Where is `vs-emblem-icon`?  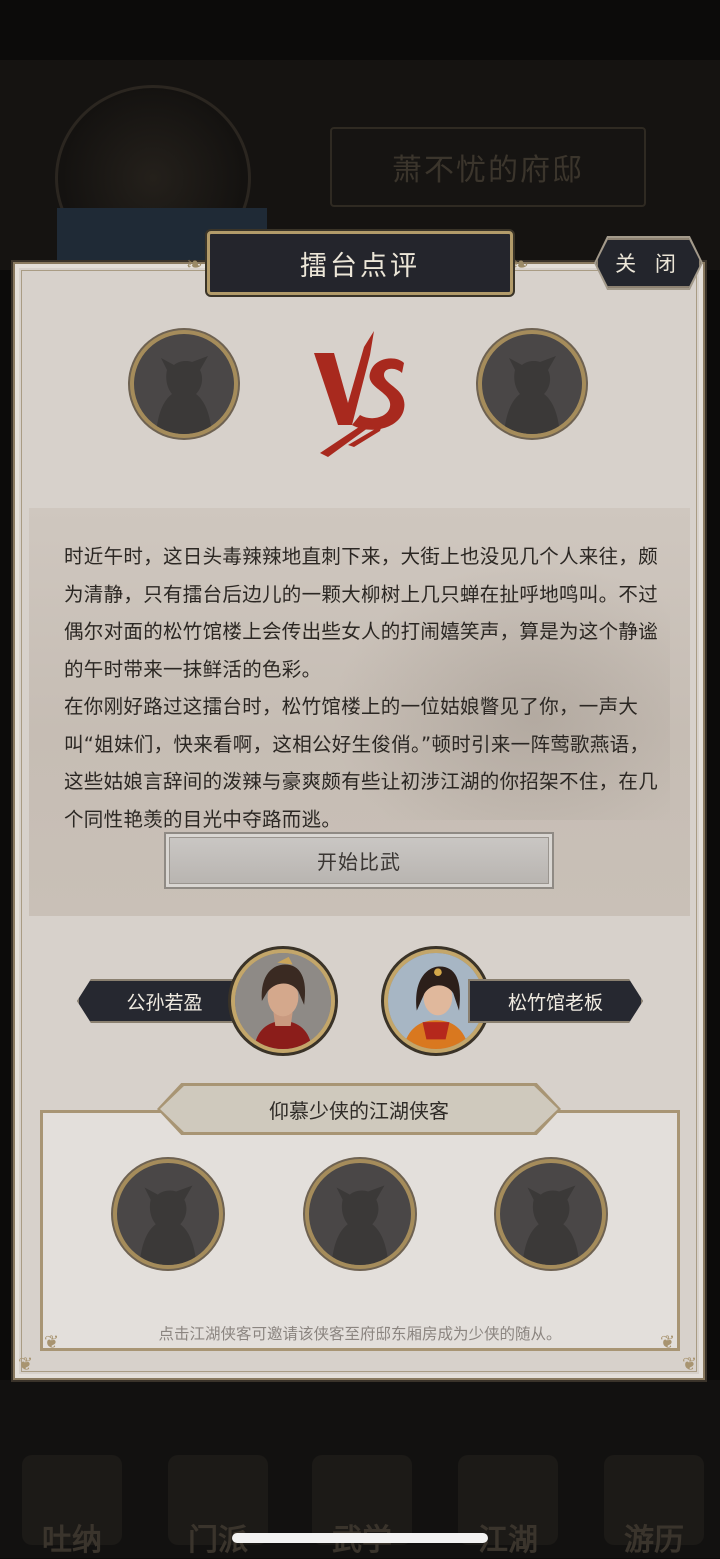 vs-emblem-icon is located at coordinates (359, 394).